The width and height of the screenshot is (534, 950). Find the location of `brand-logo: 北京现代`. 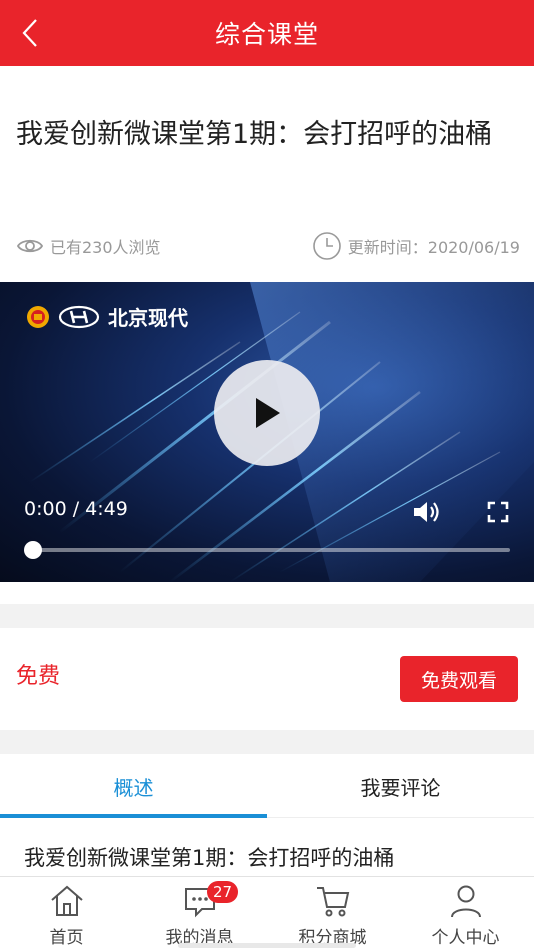

brand-logo: 北京现代 is located at coordinates (107, 316).